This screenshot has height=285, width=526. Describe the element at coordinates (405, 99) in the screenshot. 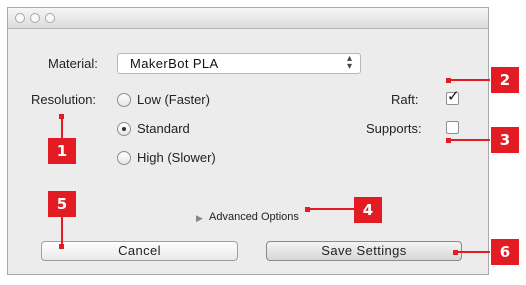

I see `raft-label: Raft:` at that location.